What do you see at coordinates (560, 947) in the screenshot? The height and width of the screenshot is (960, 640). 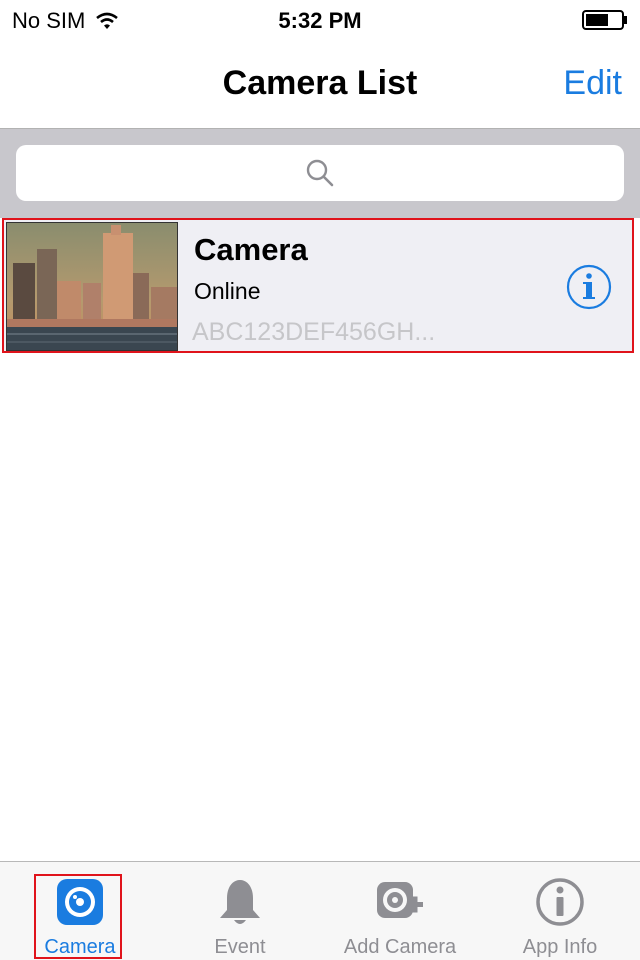 I see `tab-app-info-label: App Info` at bounding box center [560, 947].